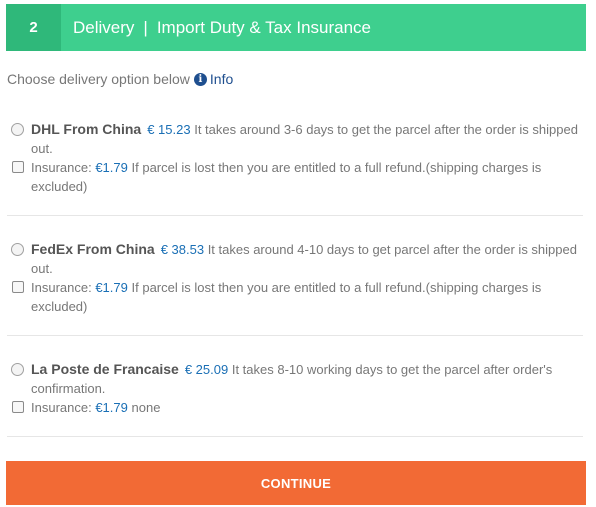 The width and height of the screenshot is (596, 507). Describe the element at coordinates (295, 407) in the screenshot. I see `insurance-row: Insurance: €1.79 none` at that location.